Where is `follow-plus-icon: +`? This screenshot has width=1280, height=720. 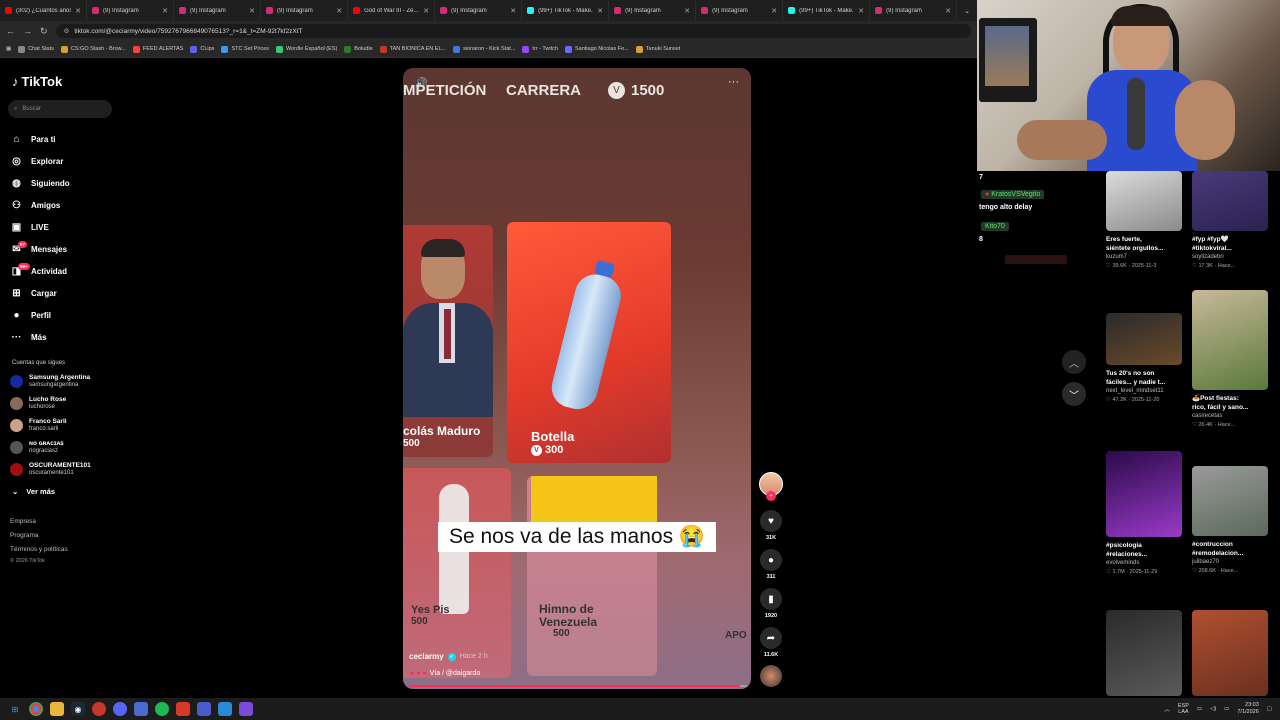 follow-plus-icon: + is located at coordinates (771, 496).